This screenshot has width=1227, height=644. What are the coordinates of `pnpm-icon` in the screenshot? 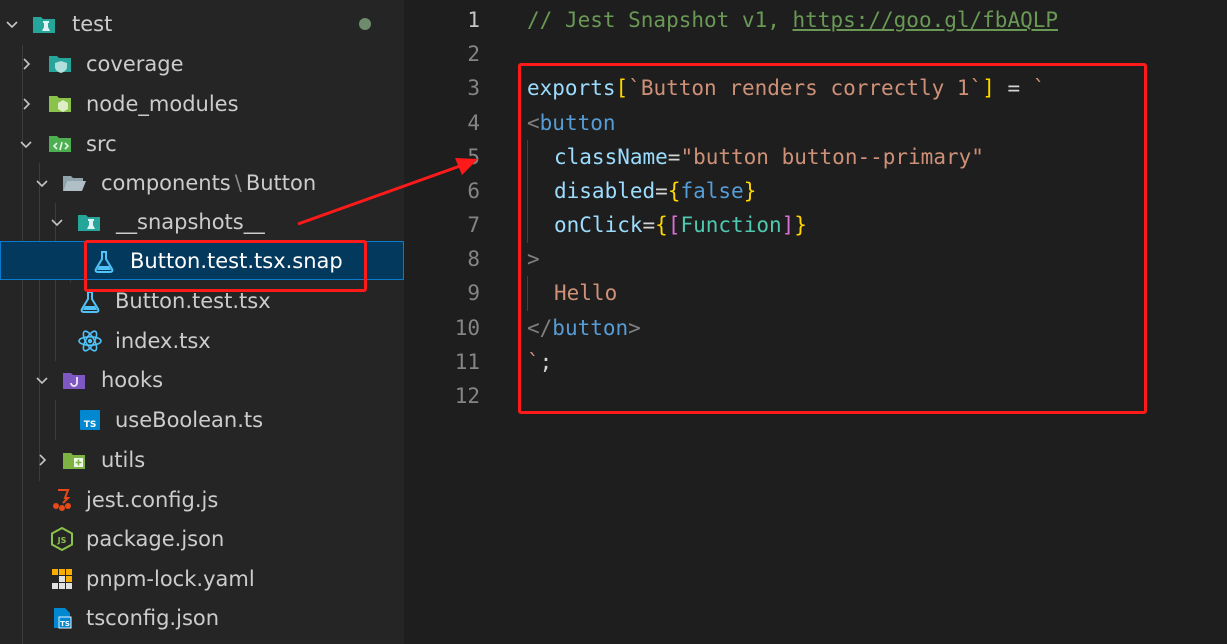 It's located at (62, 579).